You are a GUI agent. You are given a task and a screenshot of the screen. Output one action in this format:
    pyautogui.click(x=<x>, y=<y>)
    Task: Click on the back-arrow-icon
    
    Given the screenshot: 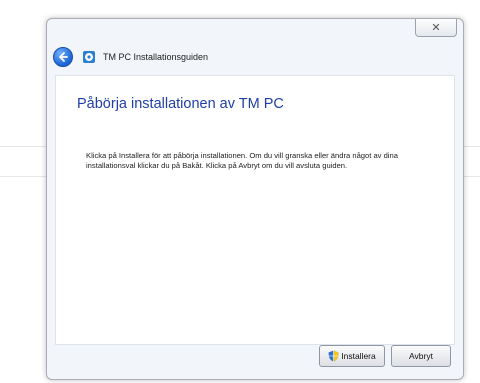 What is the action you would take?
    pyautogui.click(x=63, y=57)
    